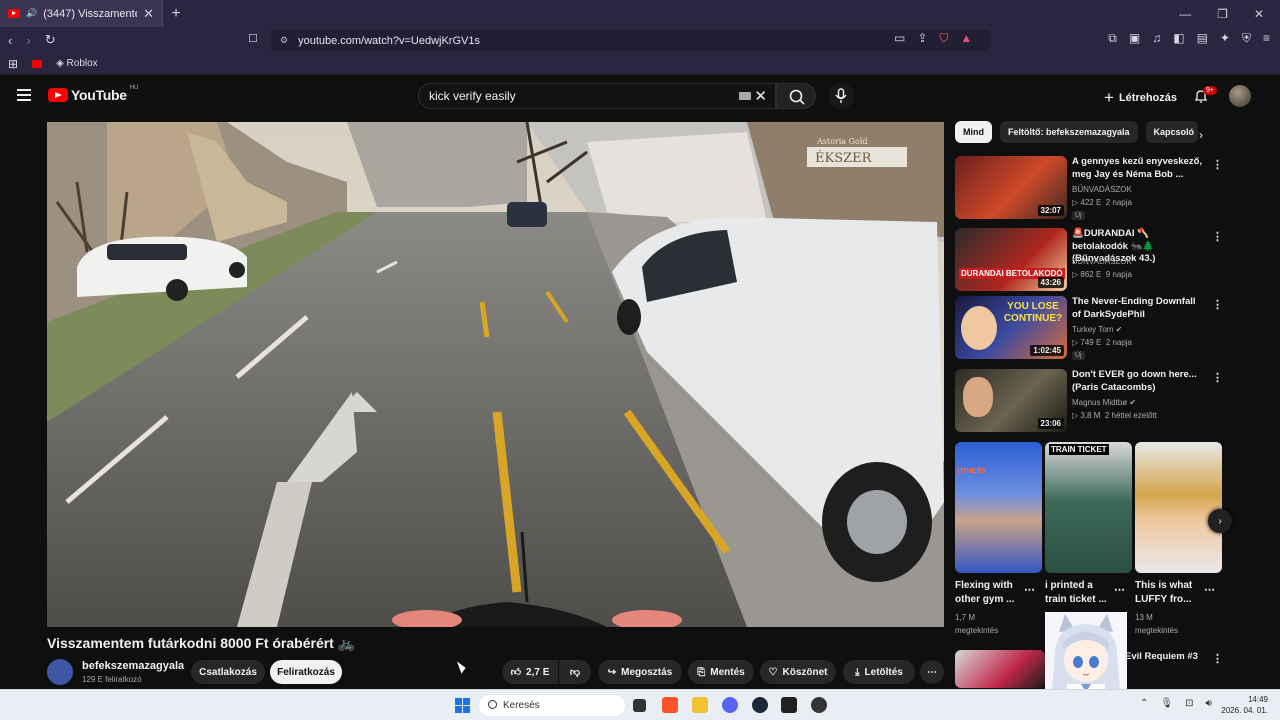 This screenshot has height=720, width=1280. I want to click on recommendation-channel: Turkey Tom, so click(1092, 329).